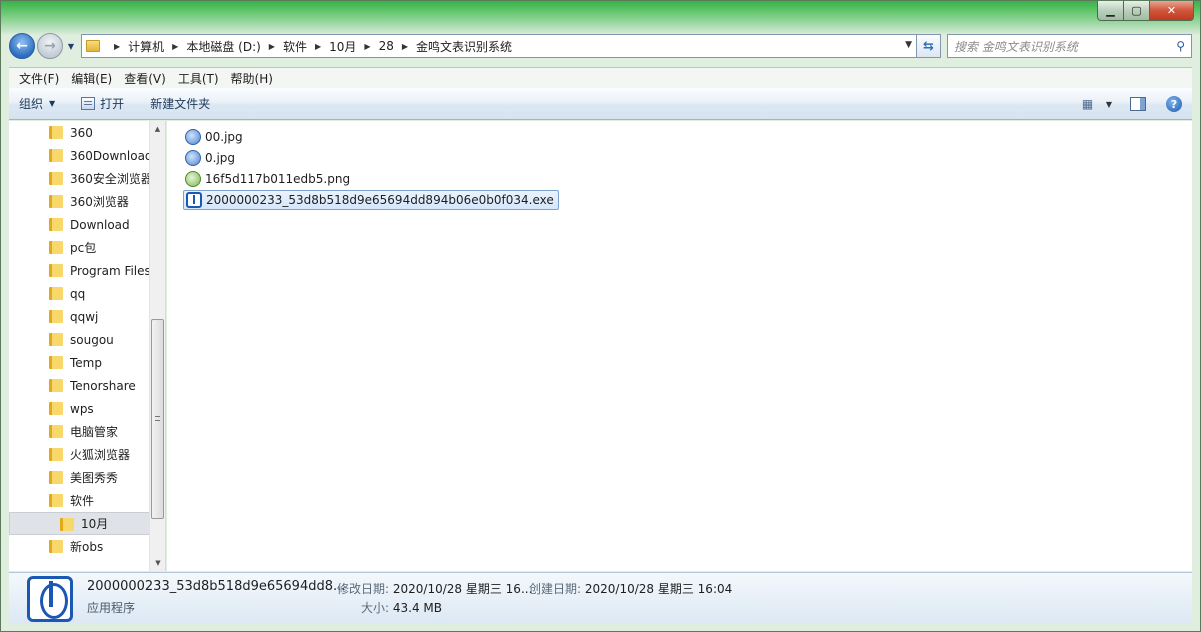  Describe the element at coordinates (278, 179) in the screenshot. I see `file-name: 16f5d117b011edb5.png` at that location.